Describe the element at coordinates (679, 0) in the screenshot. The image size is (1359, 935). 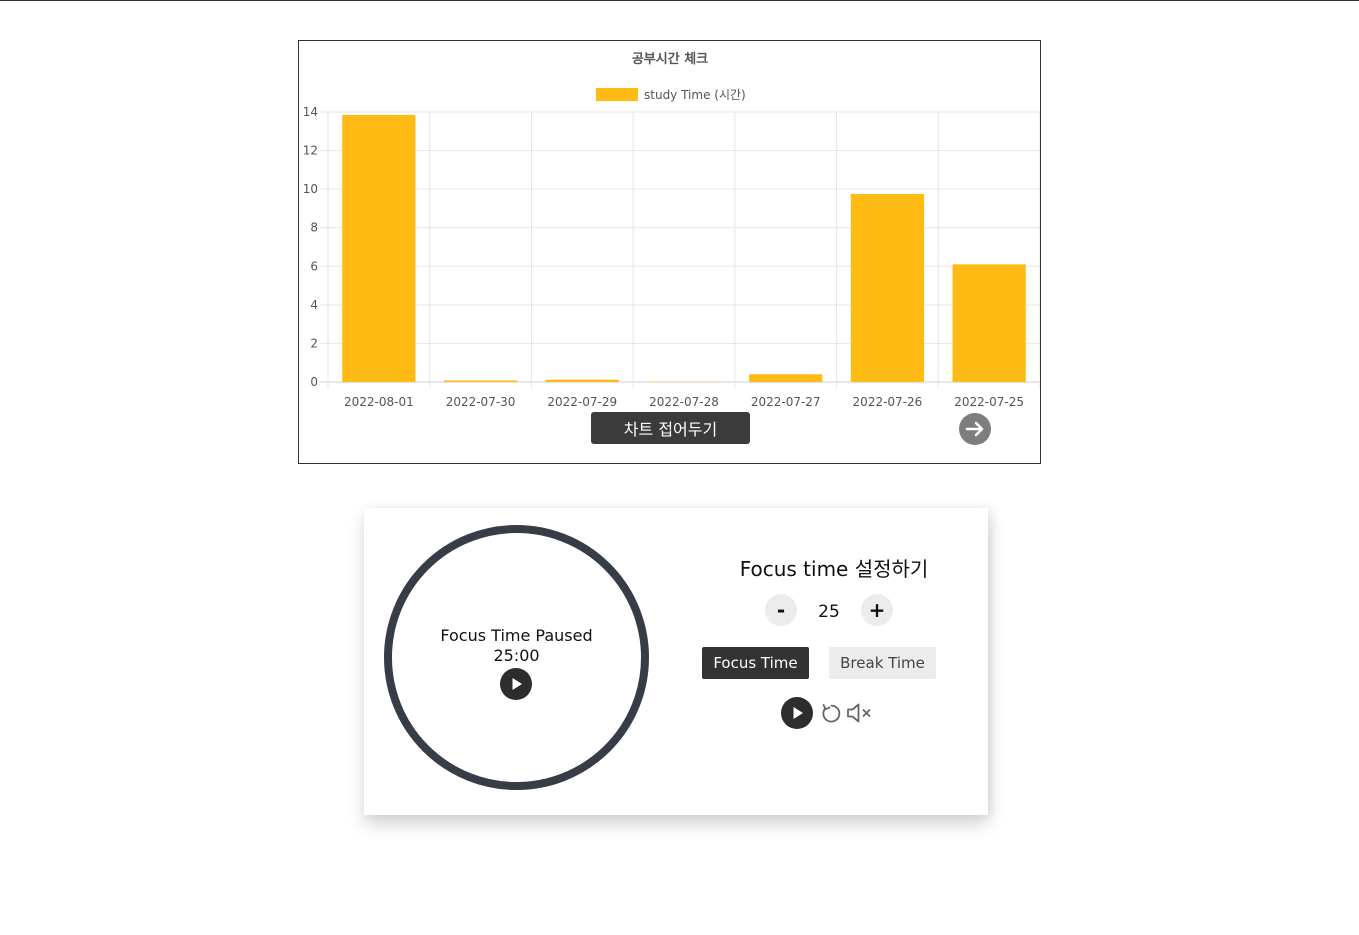
I see `top-rule` at that location.